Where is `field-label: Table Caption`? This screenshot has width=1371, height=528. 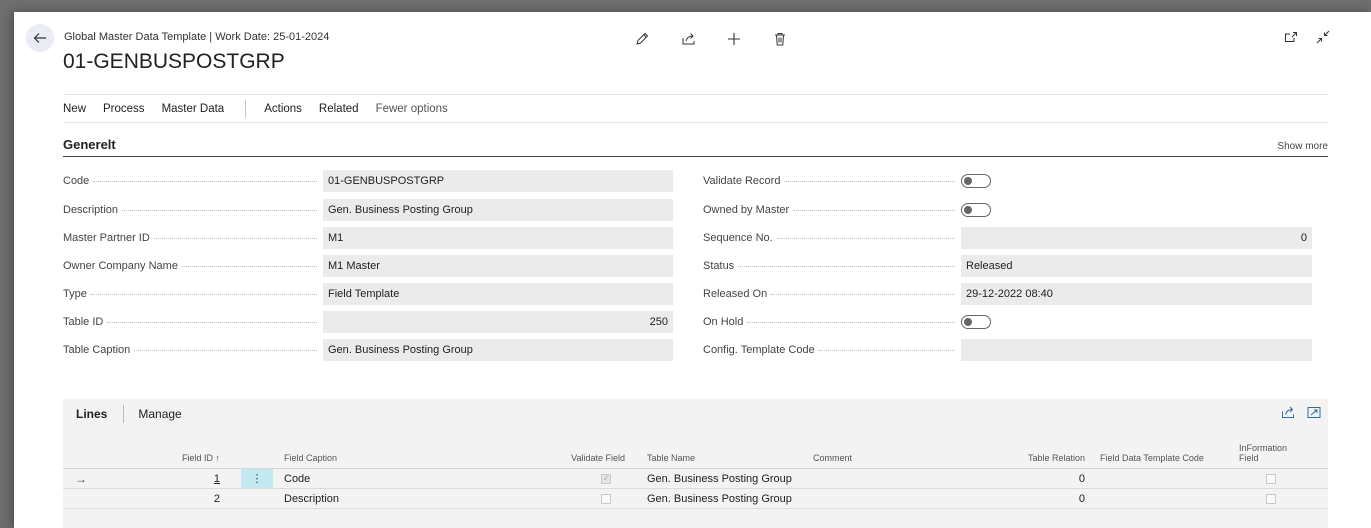 field-label: Table Caption is located at coordinates (193, 350).